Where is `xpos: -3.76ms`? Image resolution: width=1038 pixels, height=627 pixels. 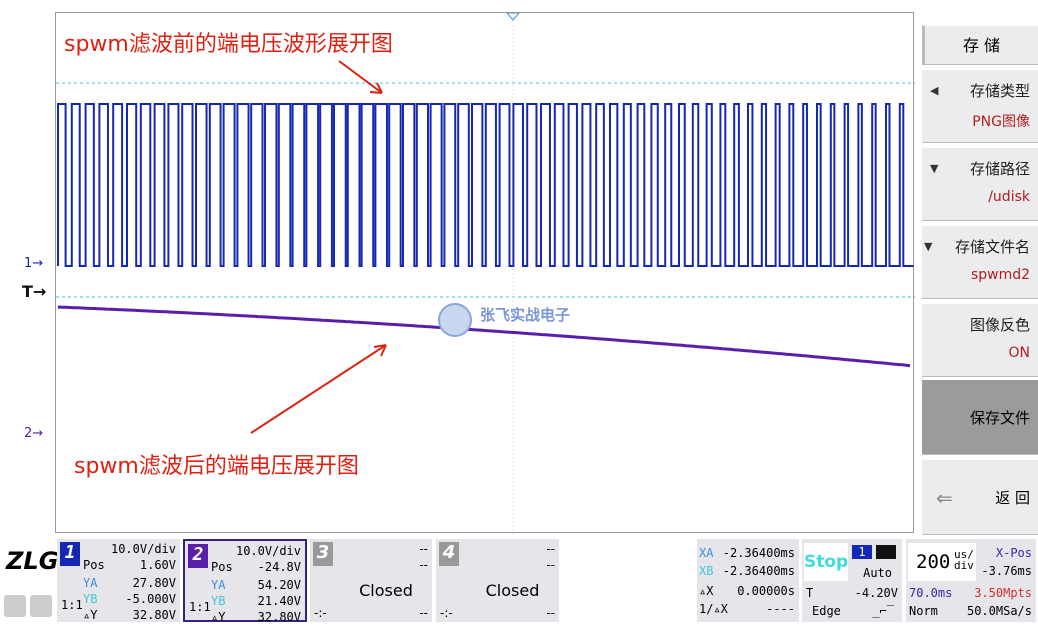 xpos: -3.76ms is located at coordinates (1006, 571).